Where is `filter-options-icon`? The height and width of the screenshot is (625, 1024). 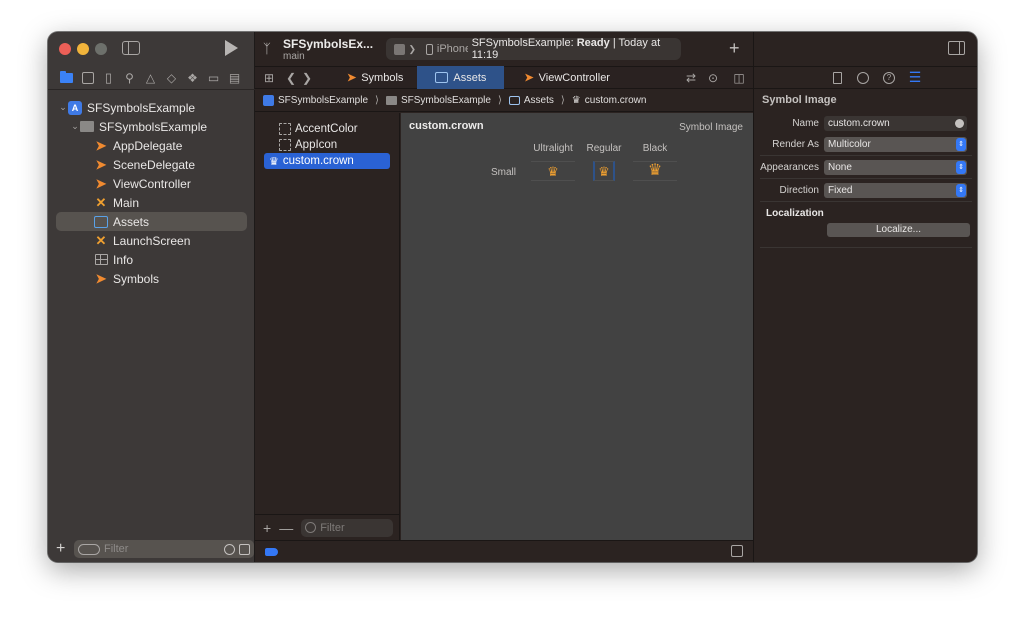 filter-options-icon is located at coordinates (89, 549).